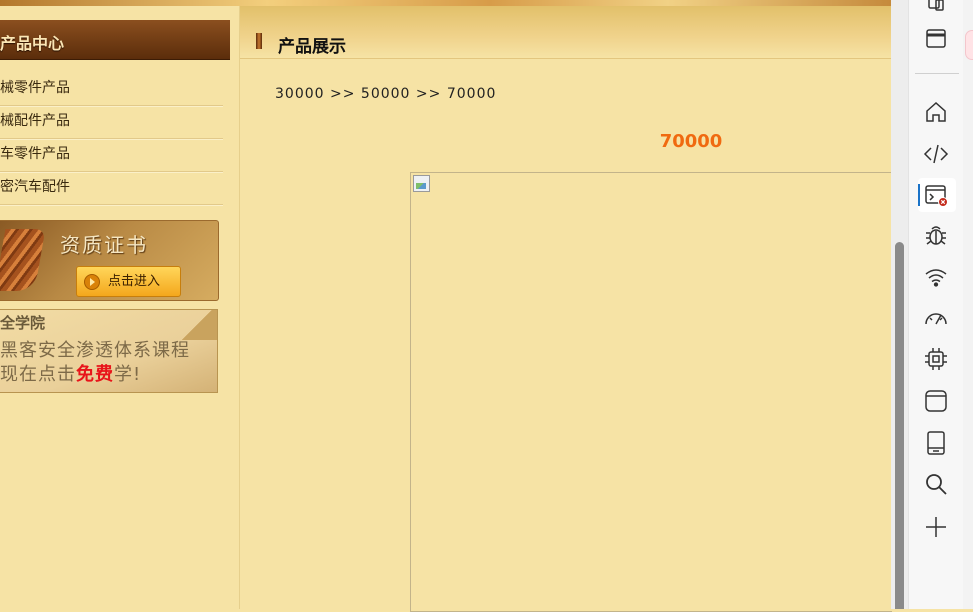 The width and height of the screenshot is (973, 612). Describe the element at coordinates (472, 94) in the screenshot. I see `breadcrumb-current: 70000` at that location.